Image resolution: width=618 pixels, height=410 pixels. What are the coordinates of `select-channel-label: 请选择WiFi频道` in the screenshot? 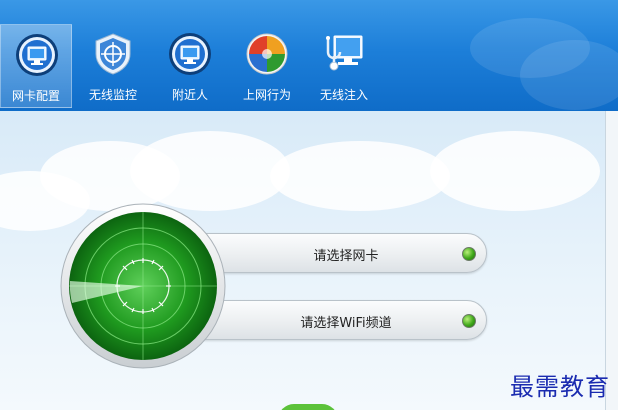 It's located at (346, 323).